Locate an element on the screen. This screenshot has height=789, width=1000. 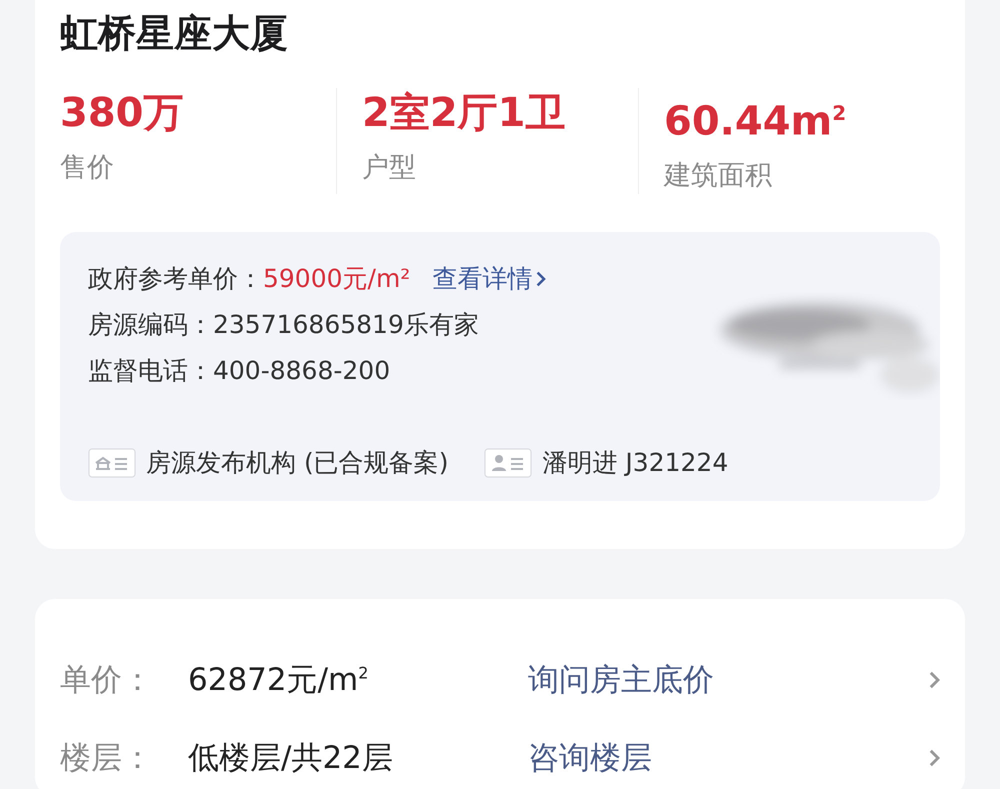
detail-label: 楼层： is located at coordinates (107, 758).